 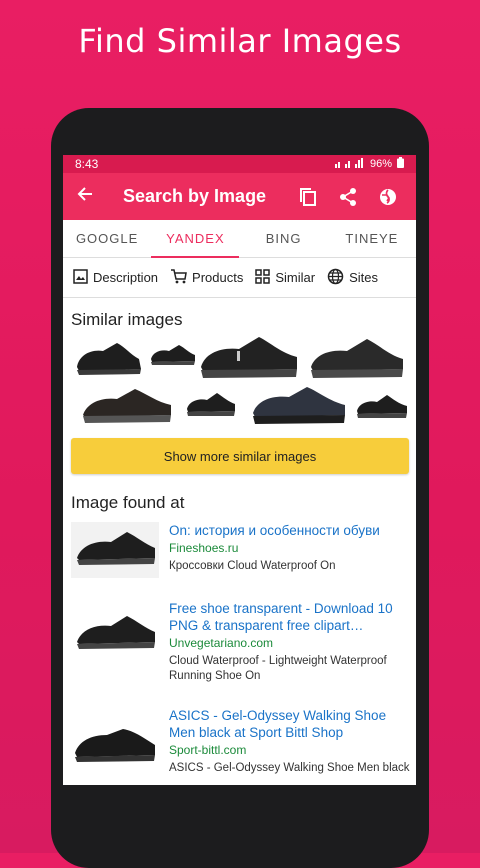 What do you see at coordinates (252, 566) in the screenshot?
I see `result-description: Кроссовки Cloud Waterproof On` at bounding box center [252, 566].